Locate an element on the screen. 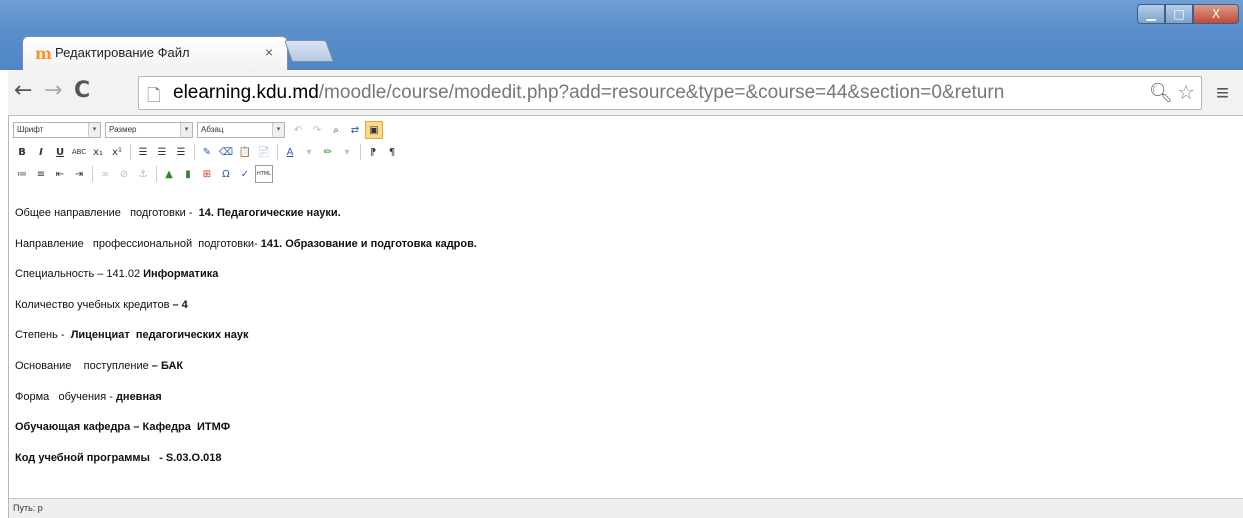 Image resolution: width=1243 pixels, height=518 pixels. window-controls: ▁ □ X is located at coordinates (1188, 14).